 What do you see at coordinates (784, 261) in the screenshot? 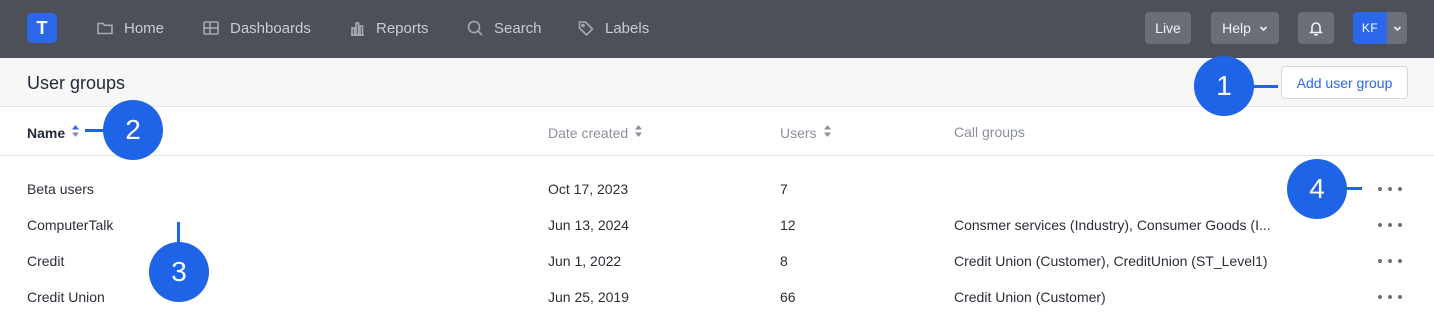
I see `row-users: 8` at bounding box center [784, 261].